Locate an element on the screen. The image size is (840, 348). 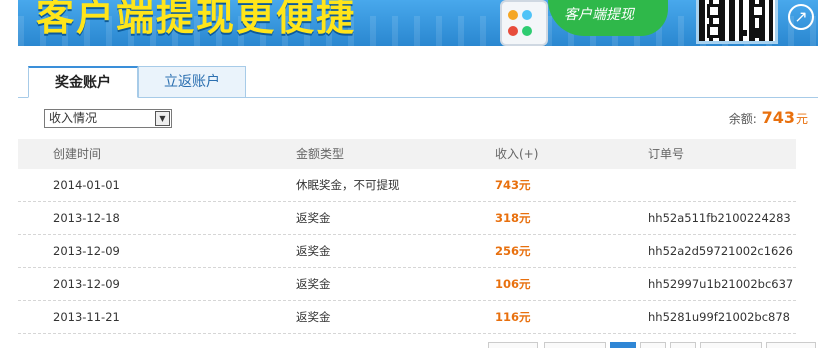
pagination-first-button is located at coordinates (513, 345).